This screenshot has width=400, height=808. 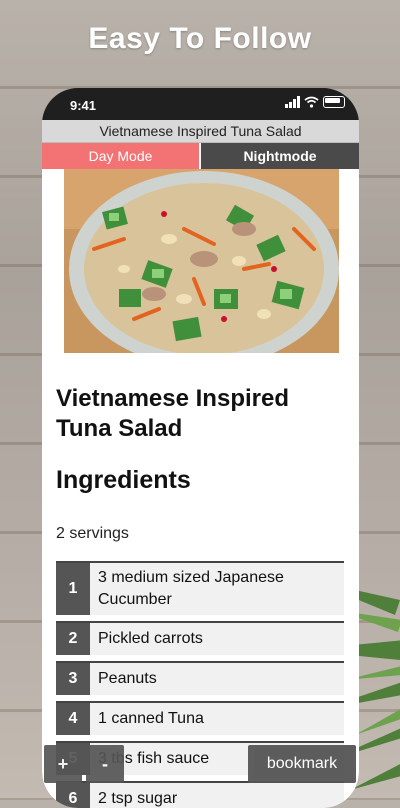 What do you see at coordinates (172, 413) in the screenshot?
I see `recipe-title: Vietnamese Inspired Tuna Salad` at bounding box center [172, 413].